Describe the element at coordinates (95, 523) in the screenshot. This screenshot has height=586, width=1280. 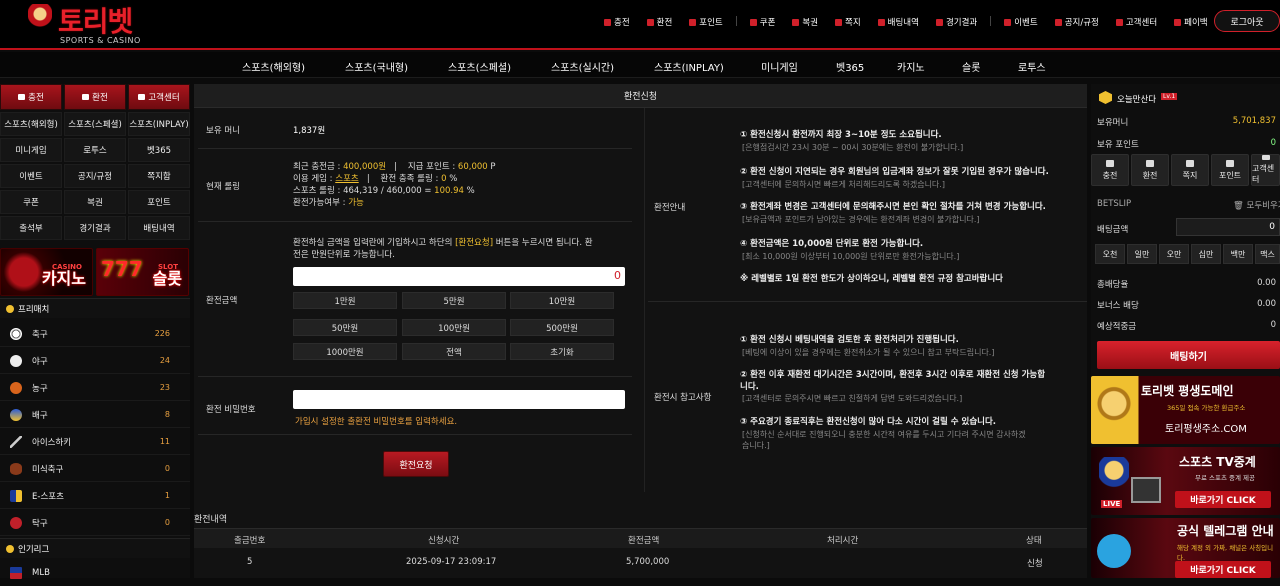
I see `sport-item-tabletennis: 탁구 0` at that location.